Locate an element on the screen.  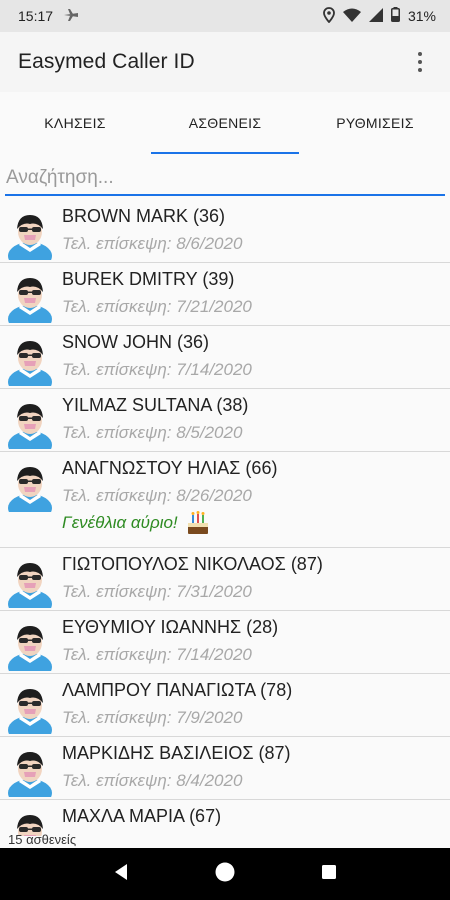
system-nav-bar is located at coordinates (225, 874).